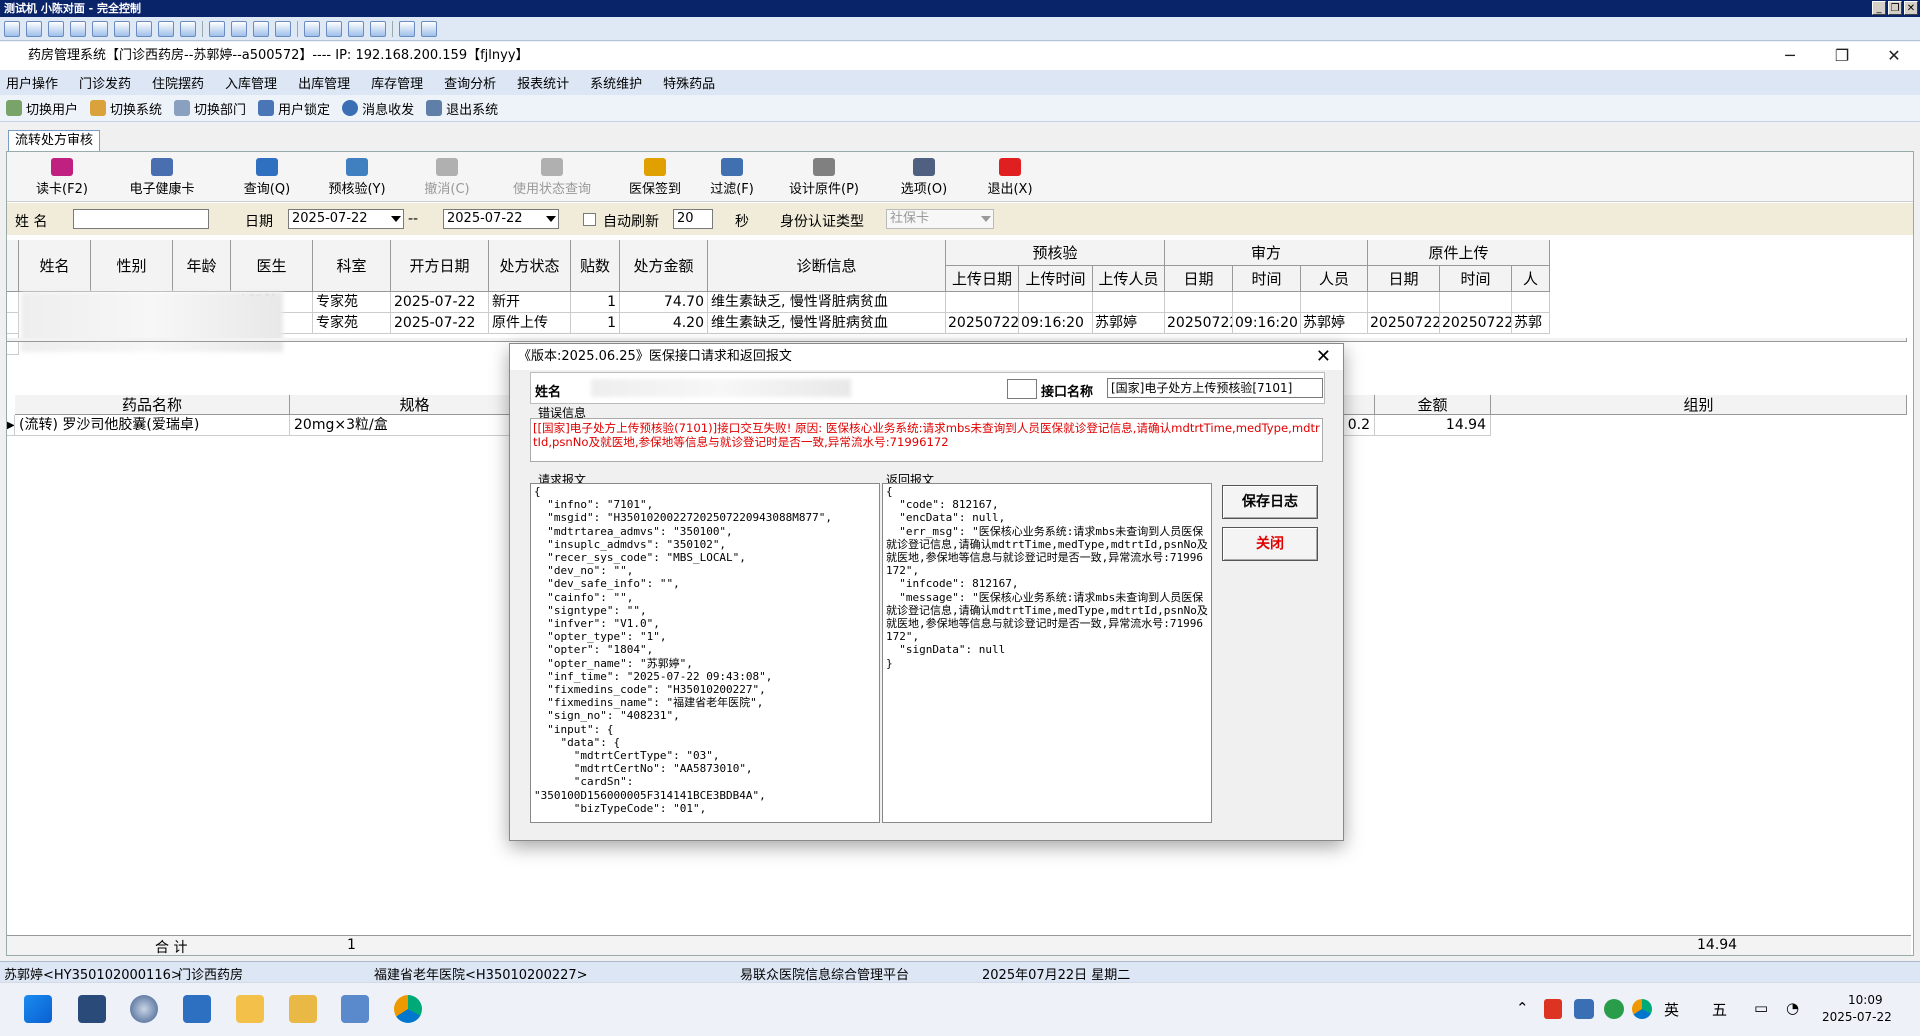  Describe the element at coordinates (294, 108) in the screenshot. I see `lock-user-button: 用户锁定` at that location.